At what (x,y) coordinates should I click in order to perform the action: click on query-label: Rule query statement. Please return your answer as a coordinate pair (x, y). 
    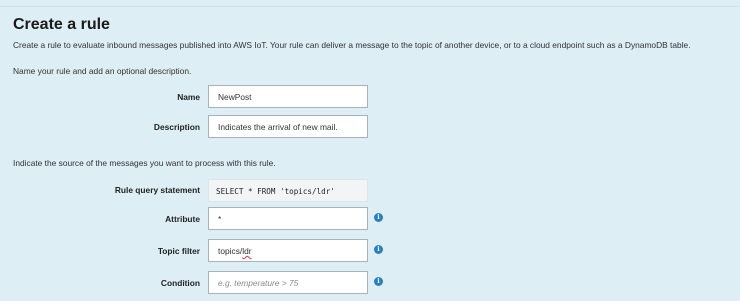
    Looking at the image, I should click on (157, 190).